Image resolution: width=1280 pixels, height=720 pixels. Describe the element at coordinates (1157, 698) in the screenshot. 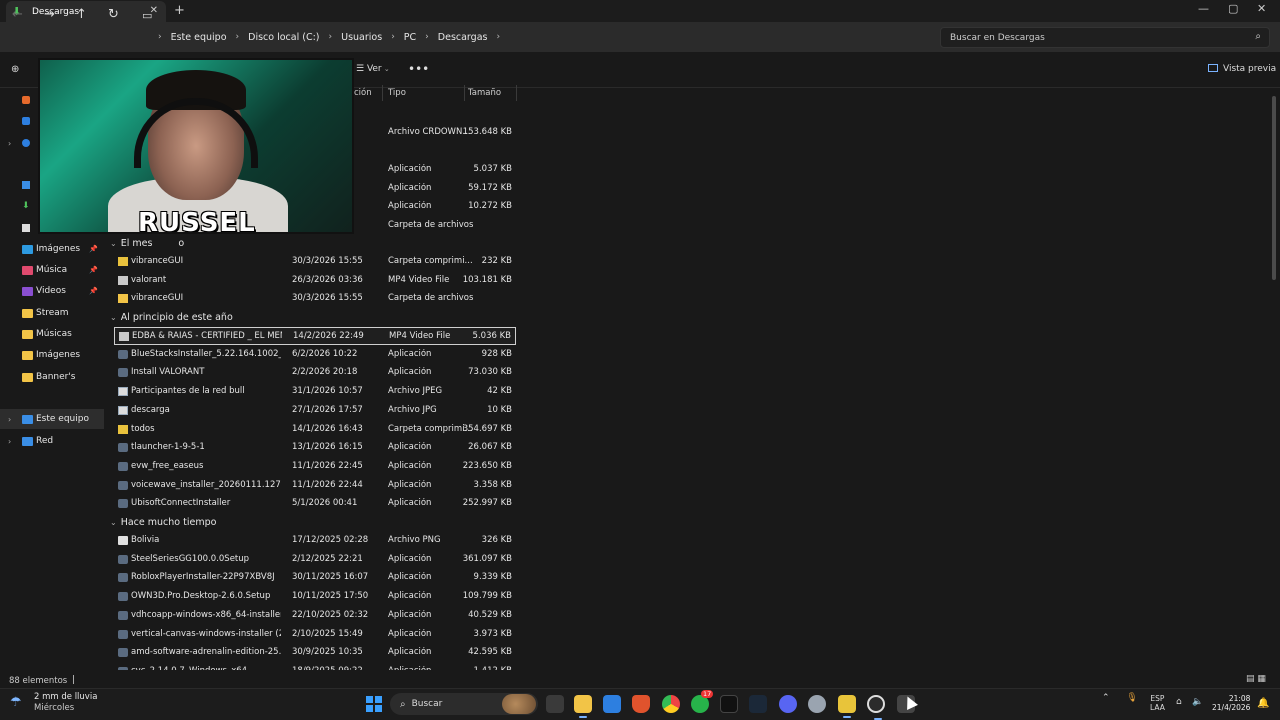

I see `language-code: ESP` at that location.